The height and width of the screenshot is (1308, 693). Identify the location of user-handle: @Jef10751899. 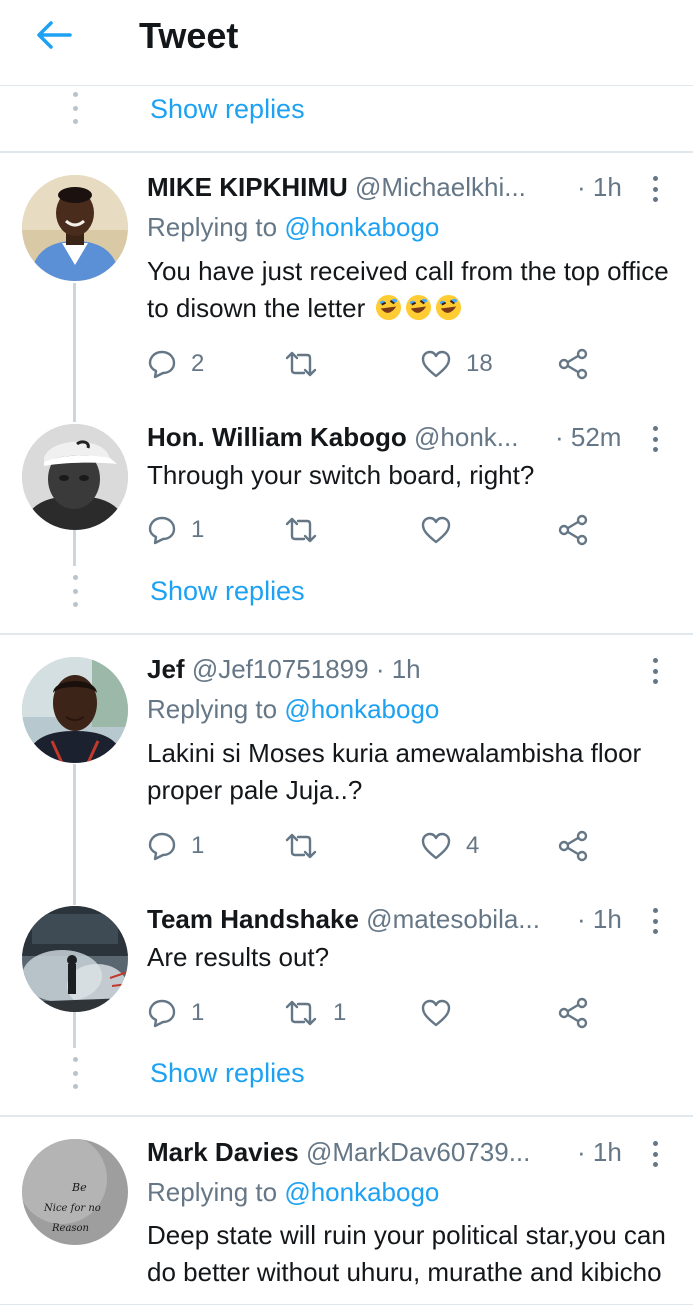
(280, 669).